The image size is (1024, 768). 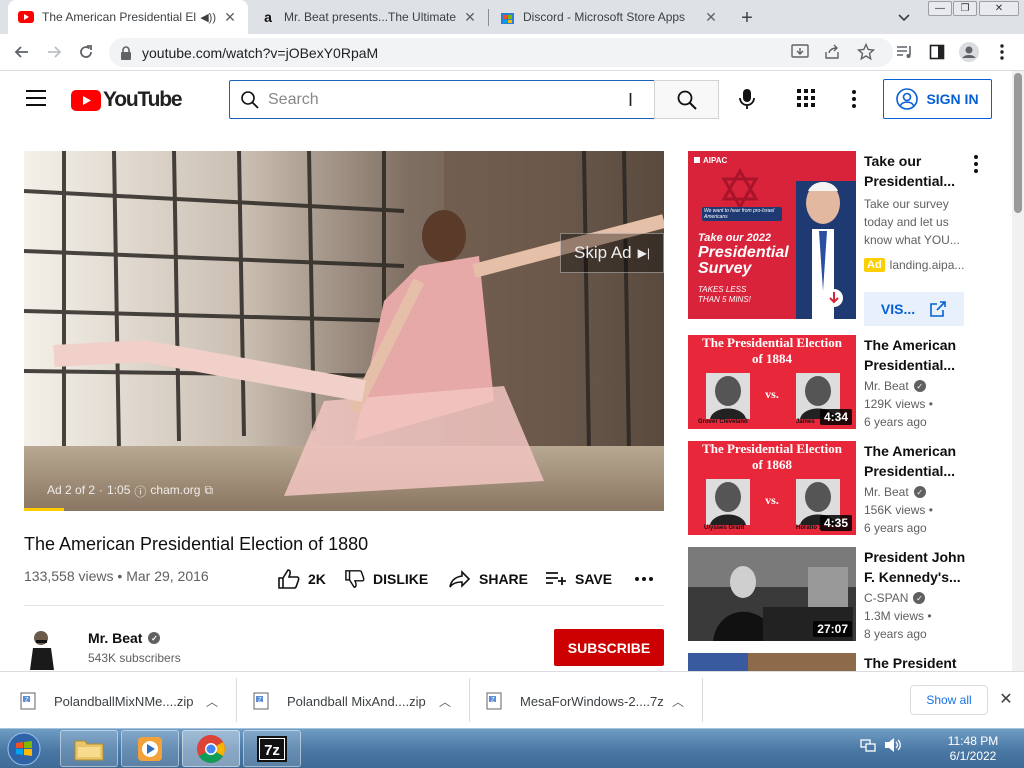 I want to click on forward-arrow-icon, so click(x=54, y=52).